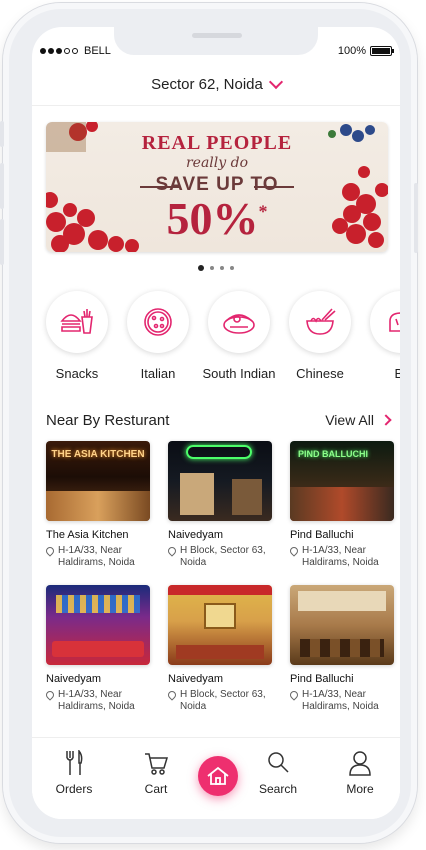 The image size is (426, 850). Describe the element at coordinates (322, 535) in the screenshot. I see `restaurant-name: Pind Balluchi` at that location.